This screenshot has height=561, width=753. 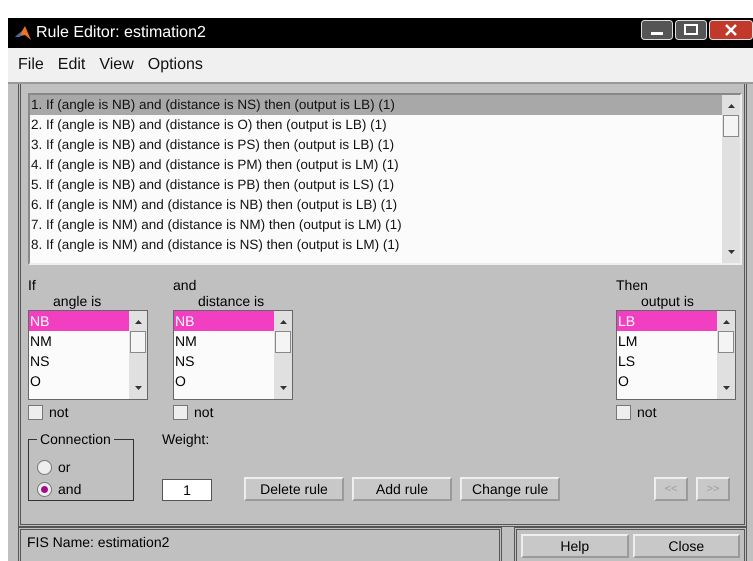 I want to click on menu-item: Edit, so click(x=72, y=65).